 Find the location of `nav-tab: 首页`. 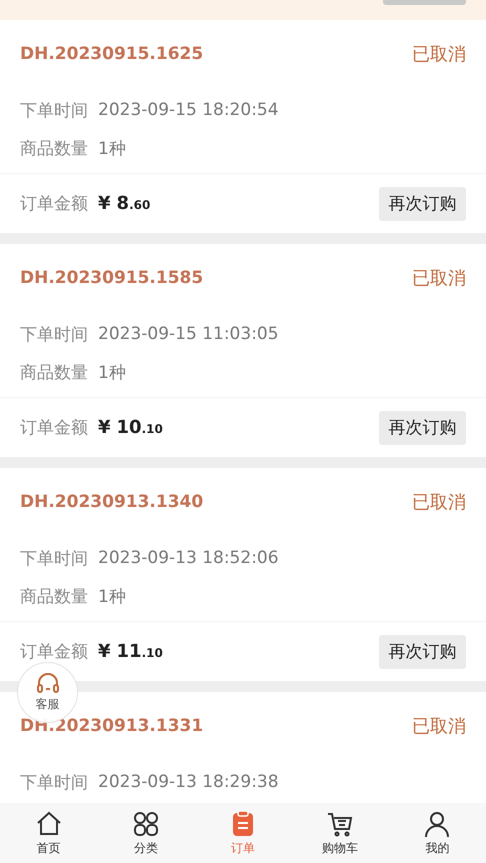

nav-tab: 首页 is located at coordinates (49, 833).